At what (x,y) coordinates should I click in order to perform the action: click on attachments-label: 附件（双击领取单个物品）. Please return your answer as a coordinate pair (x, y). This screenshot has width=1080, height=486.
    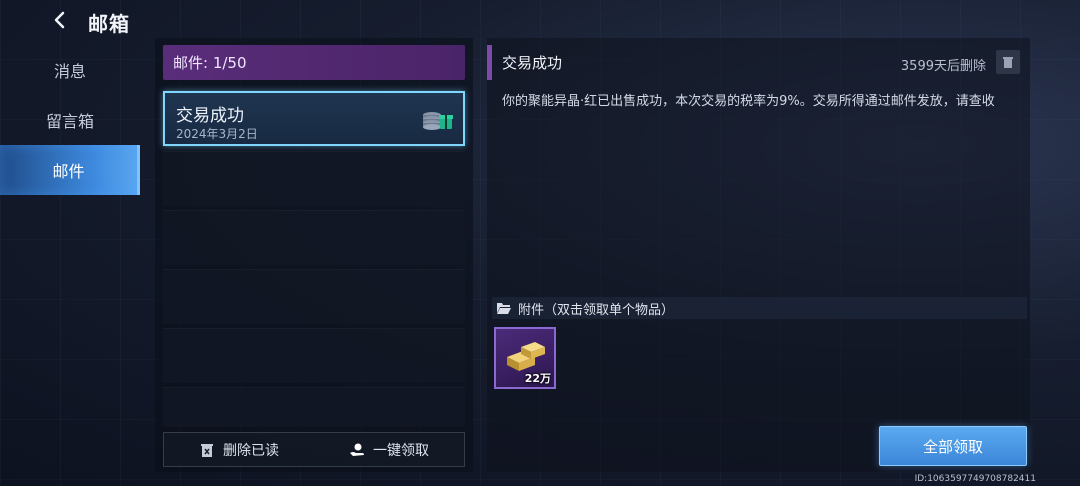
    Looking at the image, I should click on (596, 310).